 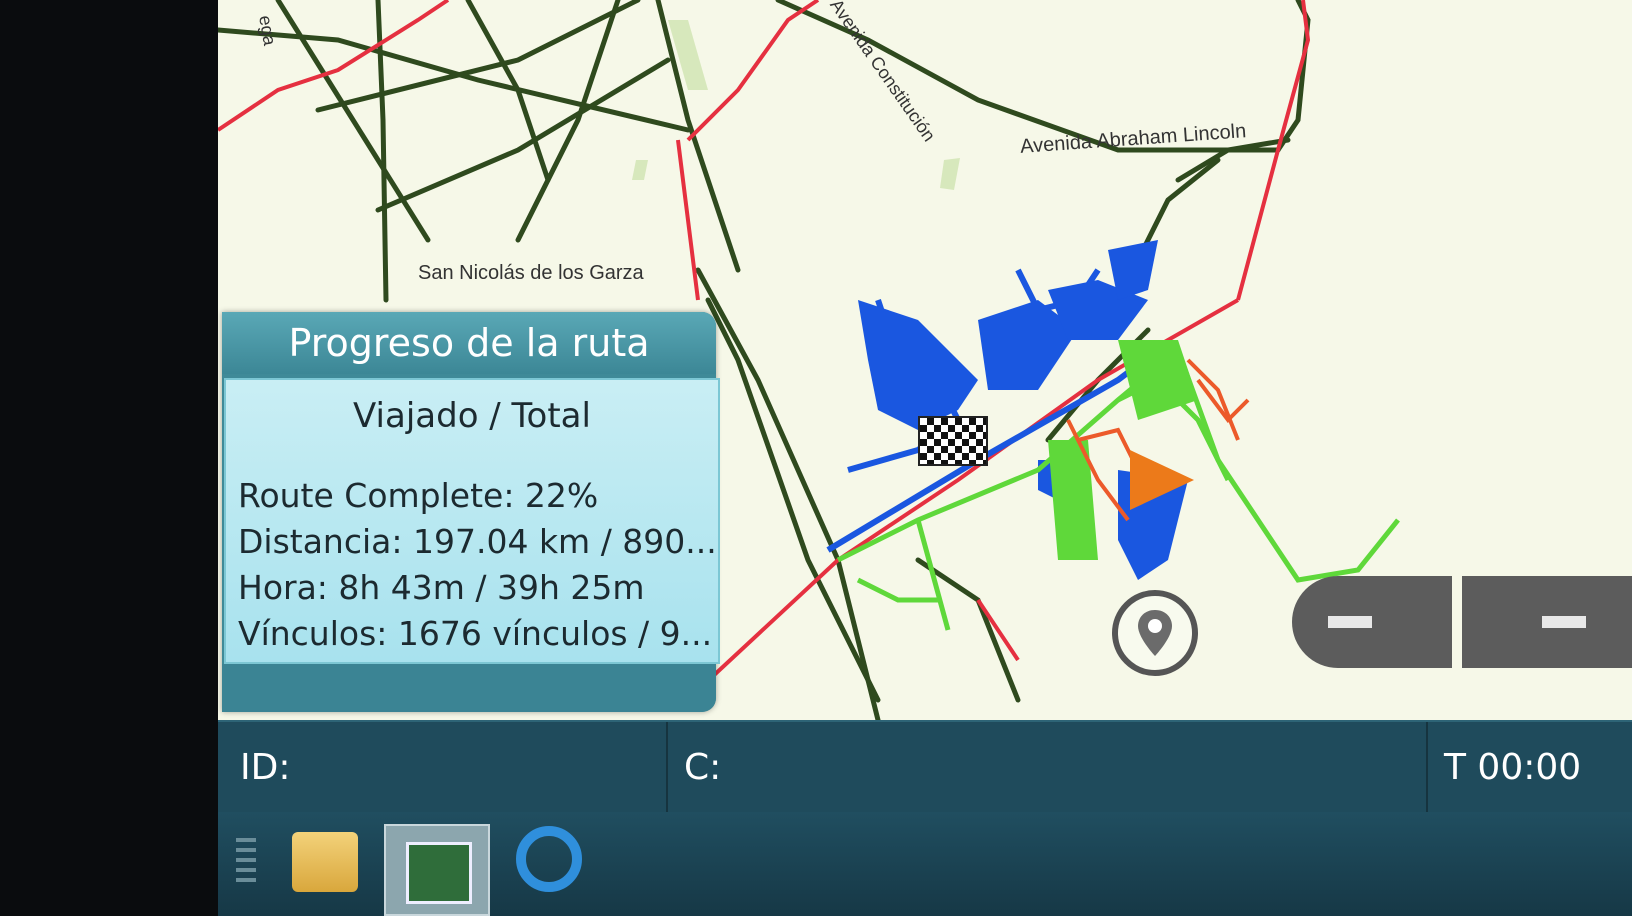 I want to click on locate-button, so click(x=1155, y=633).